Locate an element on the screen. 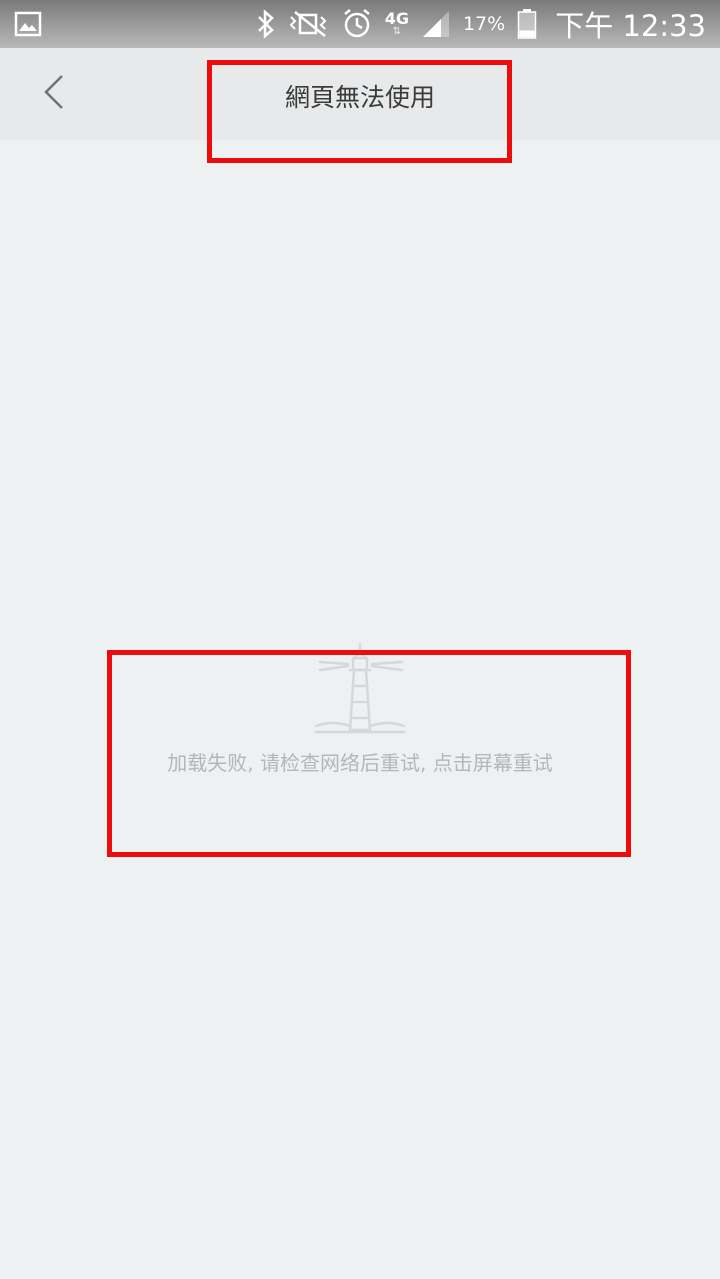 The width and height of the screenshot is (720, 1279). status-bar: 4G ⇅ 17% 下午 12:33 is located at coordinates (360, 24).